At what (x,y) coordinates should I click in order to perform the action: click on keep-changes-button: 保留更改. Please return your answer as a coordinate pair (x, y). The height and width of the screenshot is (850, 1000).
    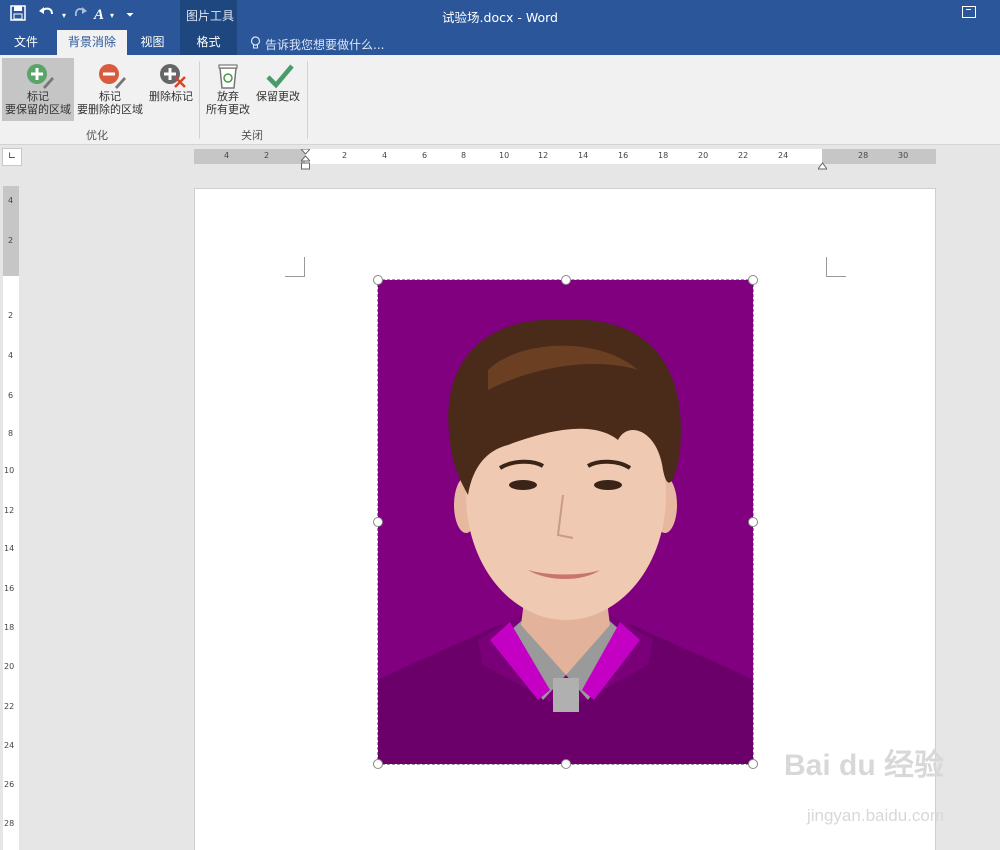
    Looking at the image, I should click on (278, 89).